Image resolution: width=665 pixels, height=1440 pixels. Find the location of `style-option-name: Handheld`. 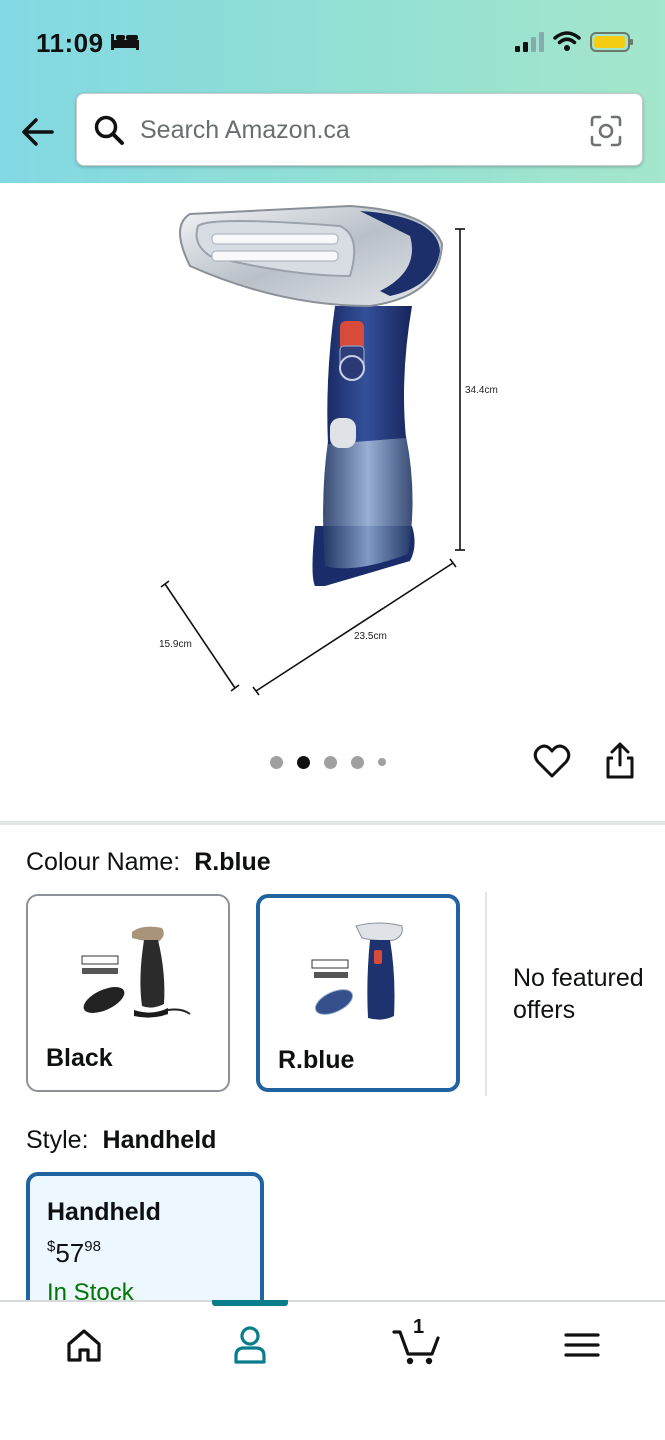

style-option-name: Handheld is located at coordinates (104, 1212).